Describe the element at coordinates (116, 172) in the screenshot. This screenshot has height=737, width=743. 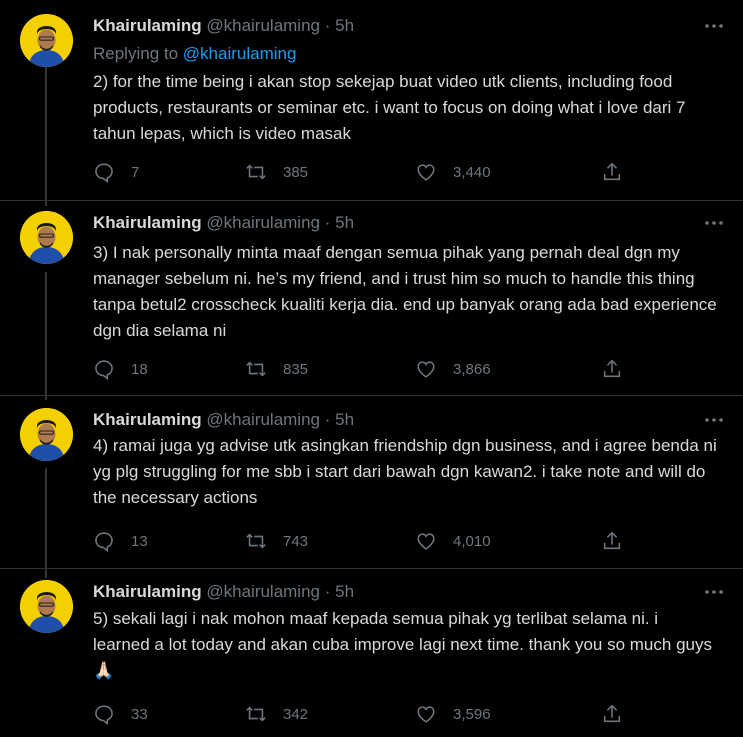
I see `reply-button: 7` at that location.